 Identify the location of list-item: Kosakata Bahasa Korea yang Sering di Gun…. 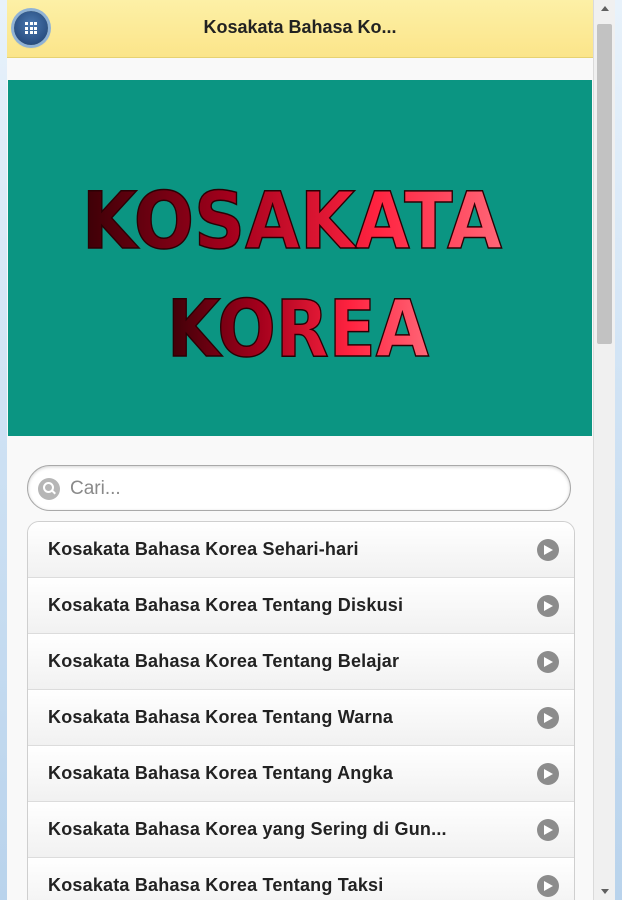
(301, 829).